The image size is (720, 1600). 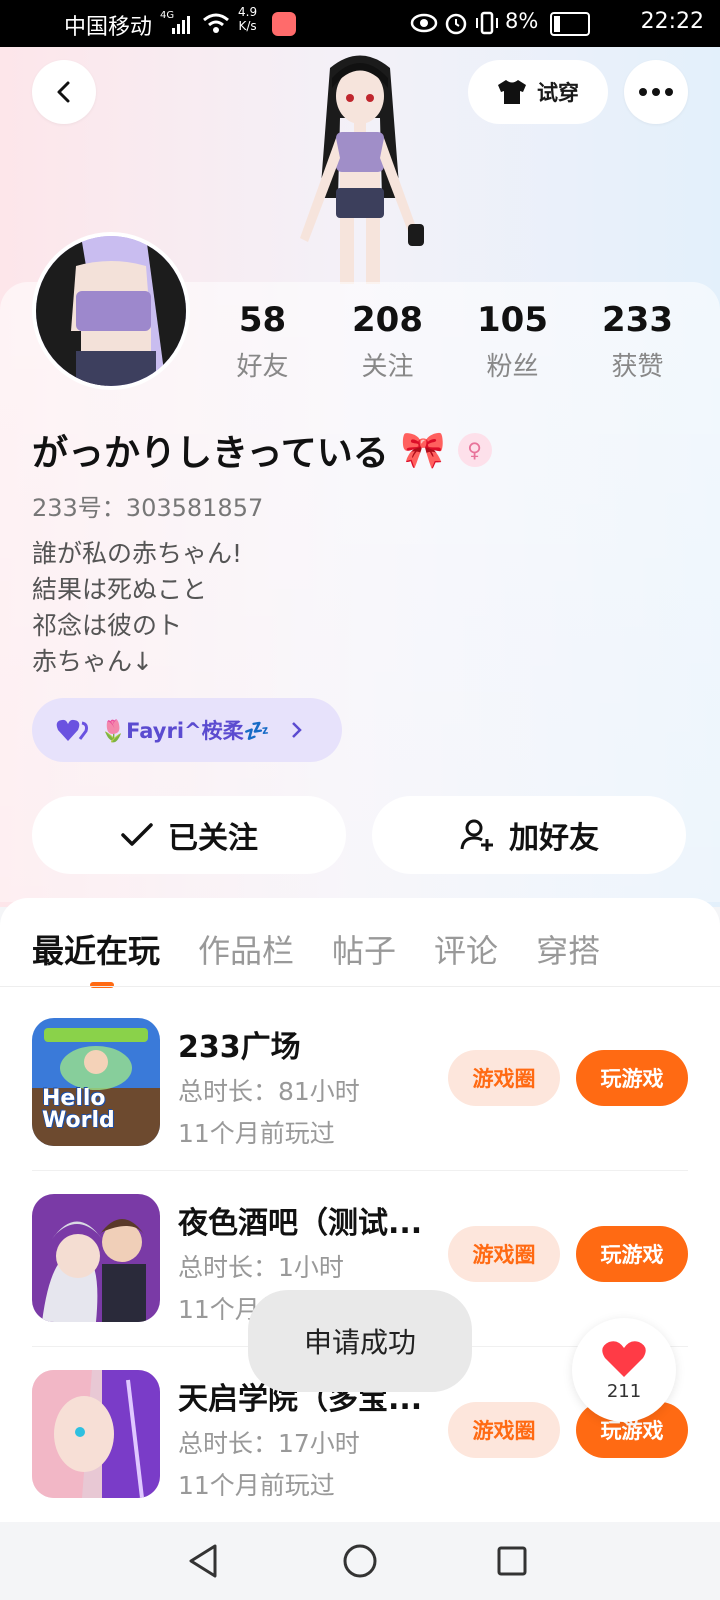 I want to click on stat-label: 粉丝, so click(x=512, y=367).